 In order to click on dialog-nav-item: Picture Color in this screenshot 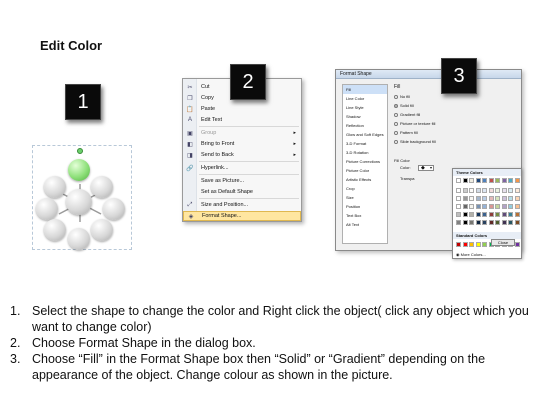, I will do `click(365, 170)`.